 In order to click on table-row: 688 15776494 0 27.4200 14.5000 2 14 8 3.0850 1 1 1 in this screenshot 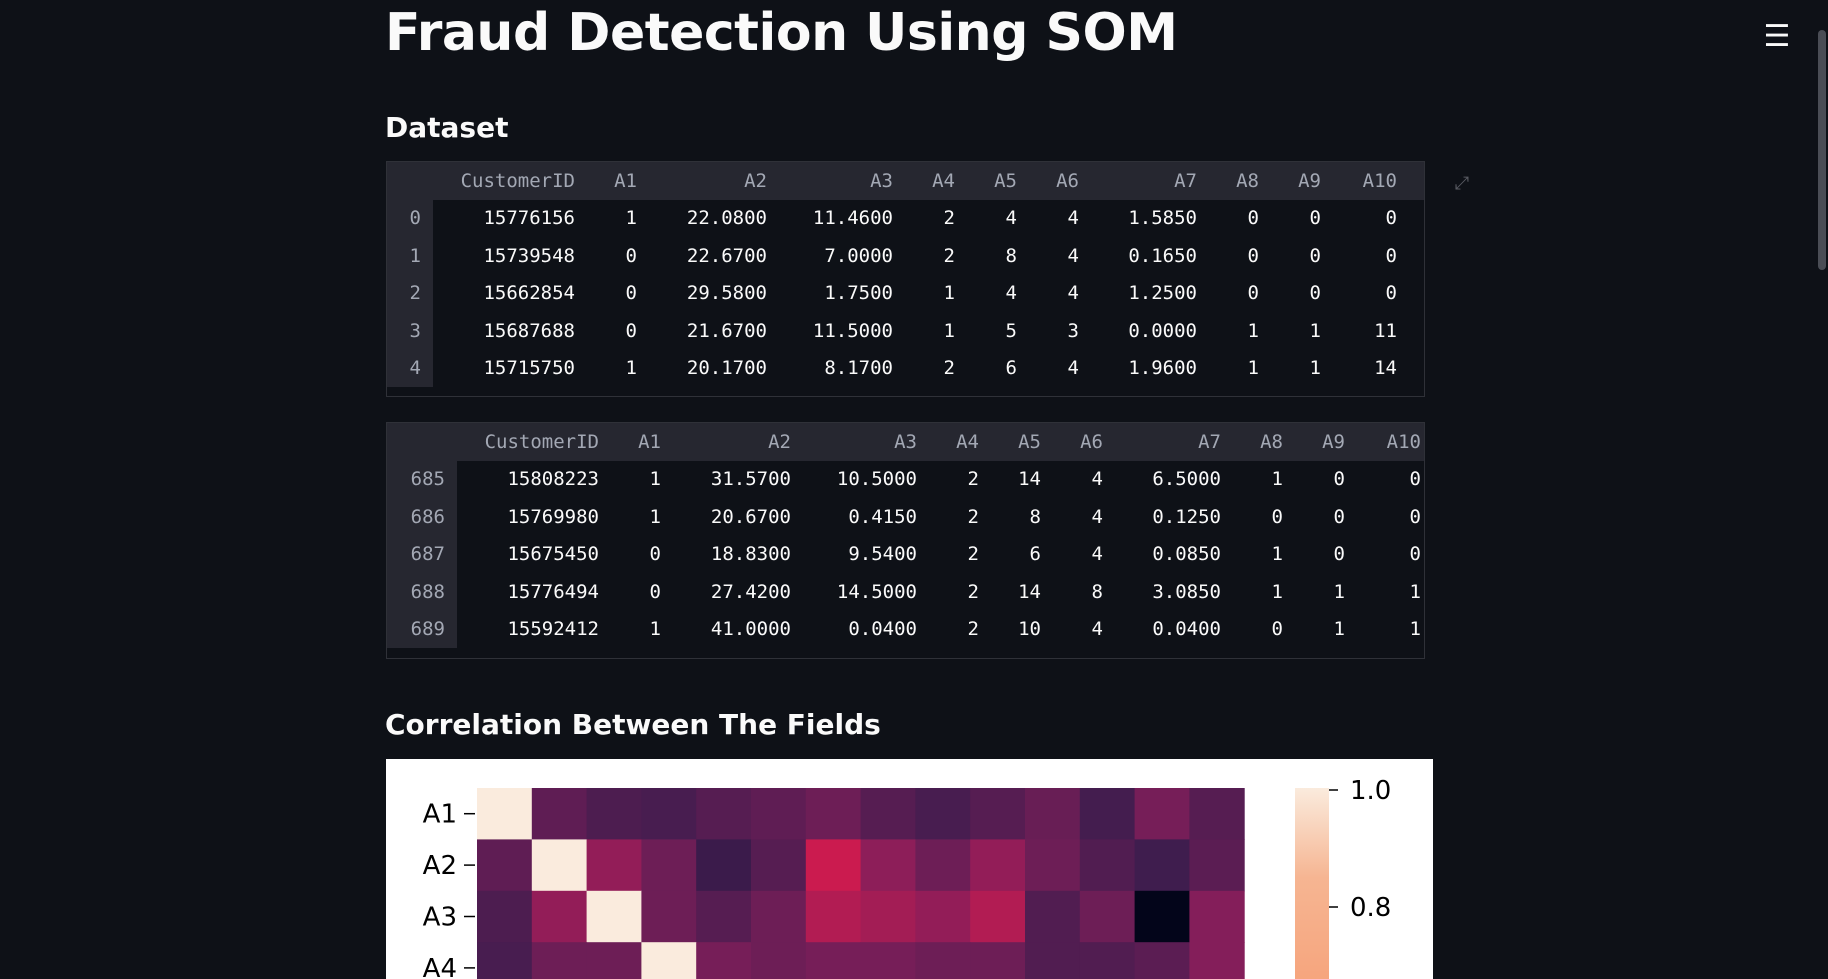, I will do `click(905, 592)`.